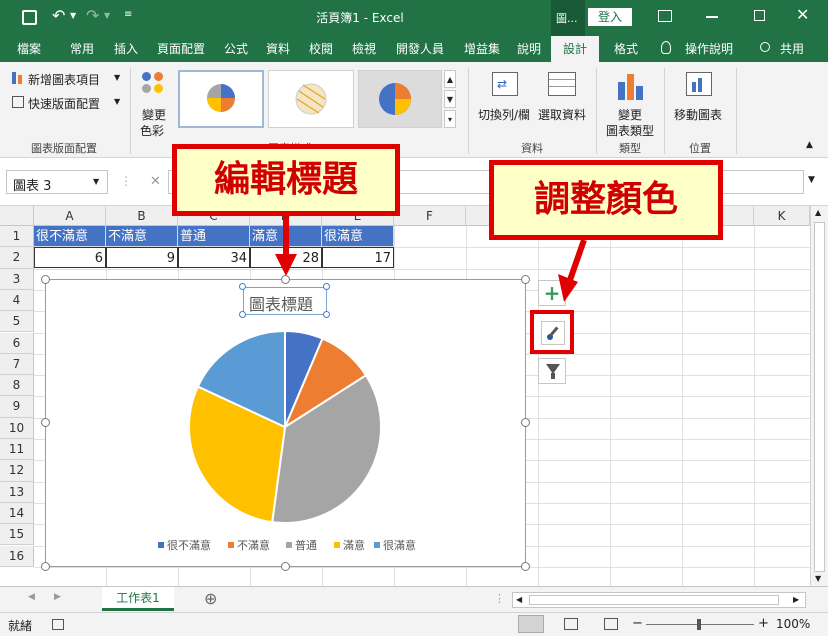  Describe the element at coordinates (499, 598) in the screenshot. I see `tab-splitter: ⋮` at that location.